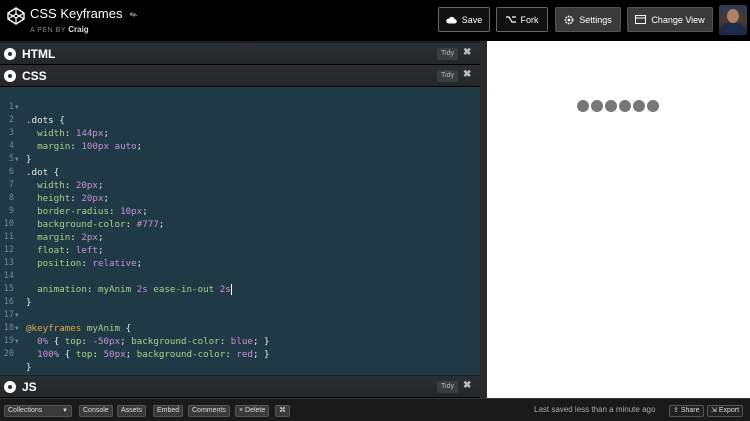  Describe the element at coordinates (447, 54) in the screenshot. I see `html-tidy-button: Tidy` at that location.